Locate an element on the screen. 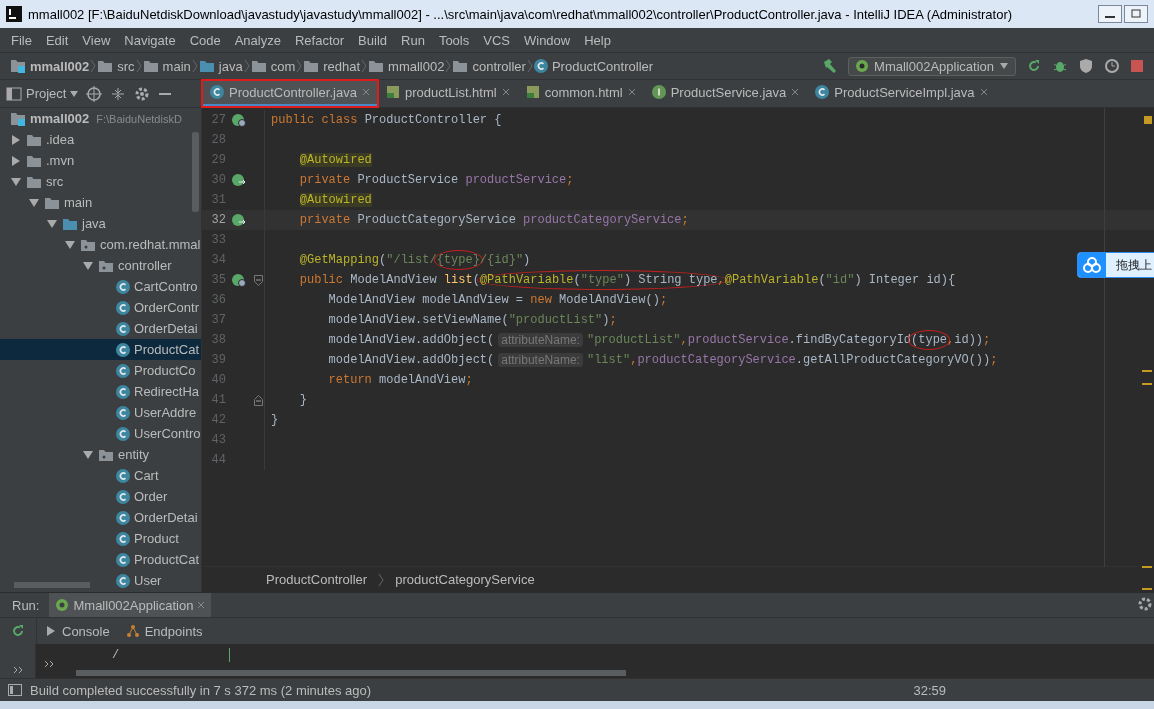  line-number: 31 is located at coordinates (218, 200).